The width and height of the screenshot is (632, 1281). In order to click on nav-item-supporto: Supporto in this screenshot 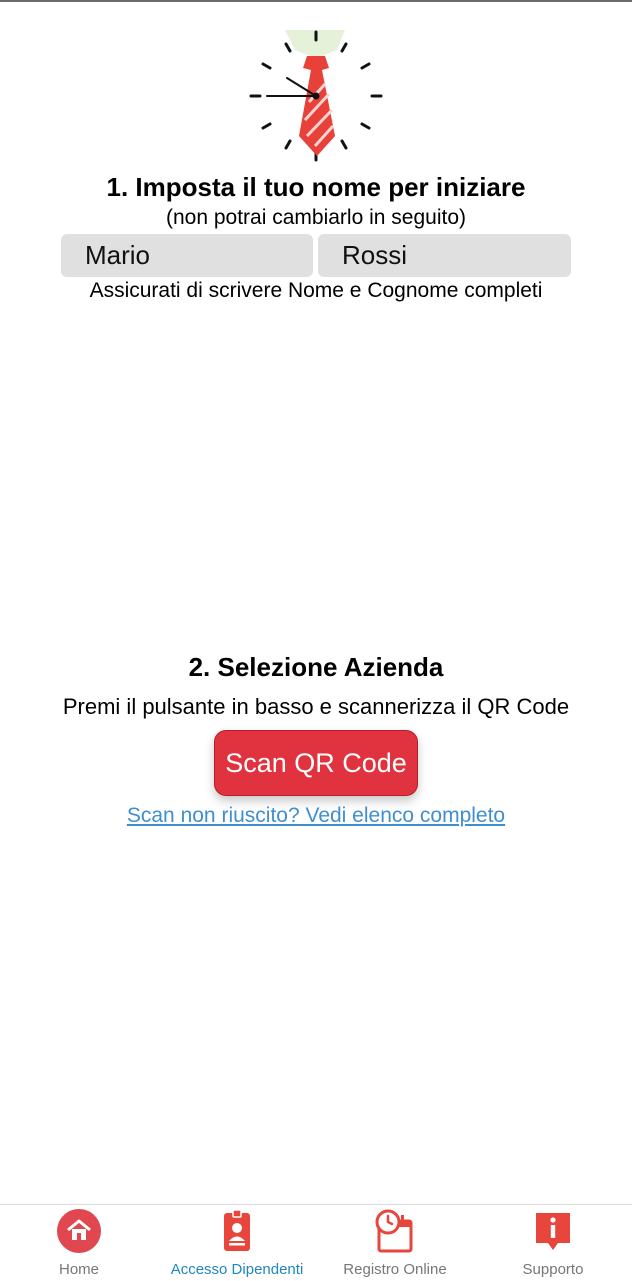, I will do `click(553, 1243)`.